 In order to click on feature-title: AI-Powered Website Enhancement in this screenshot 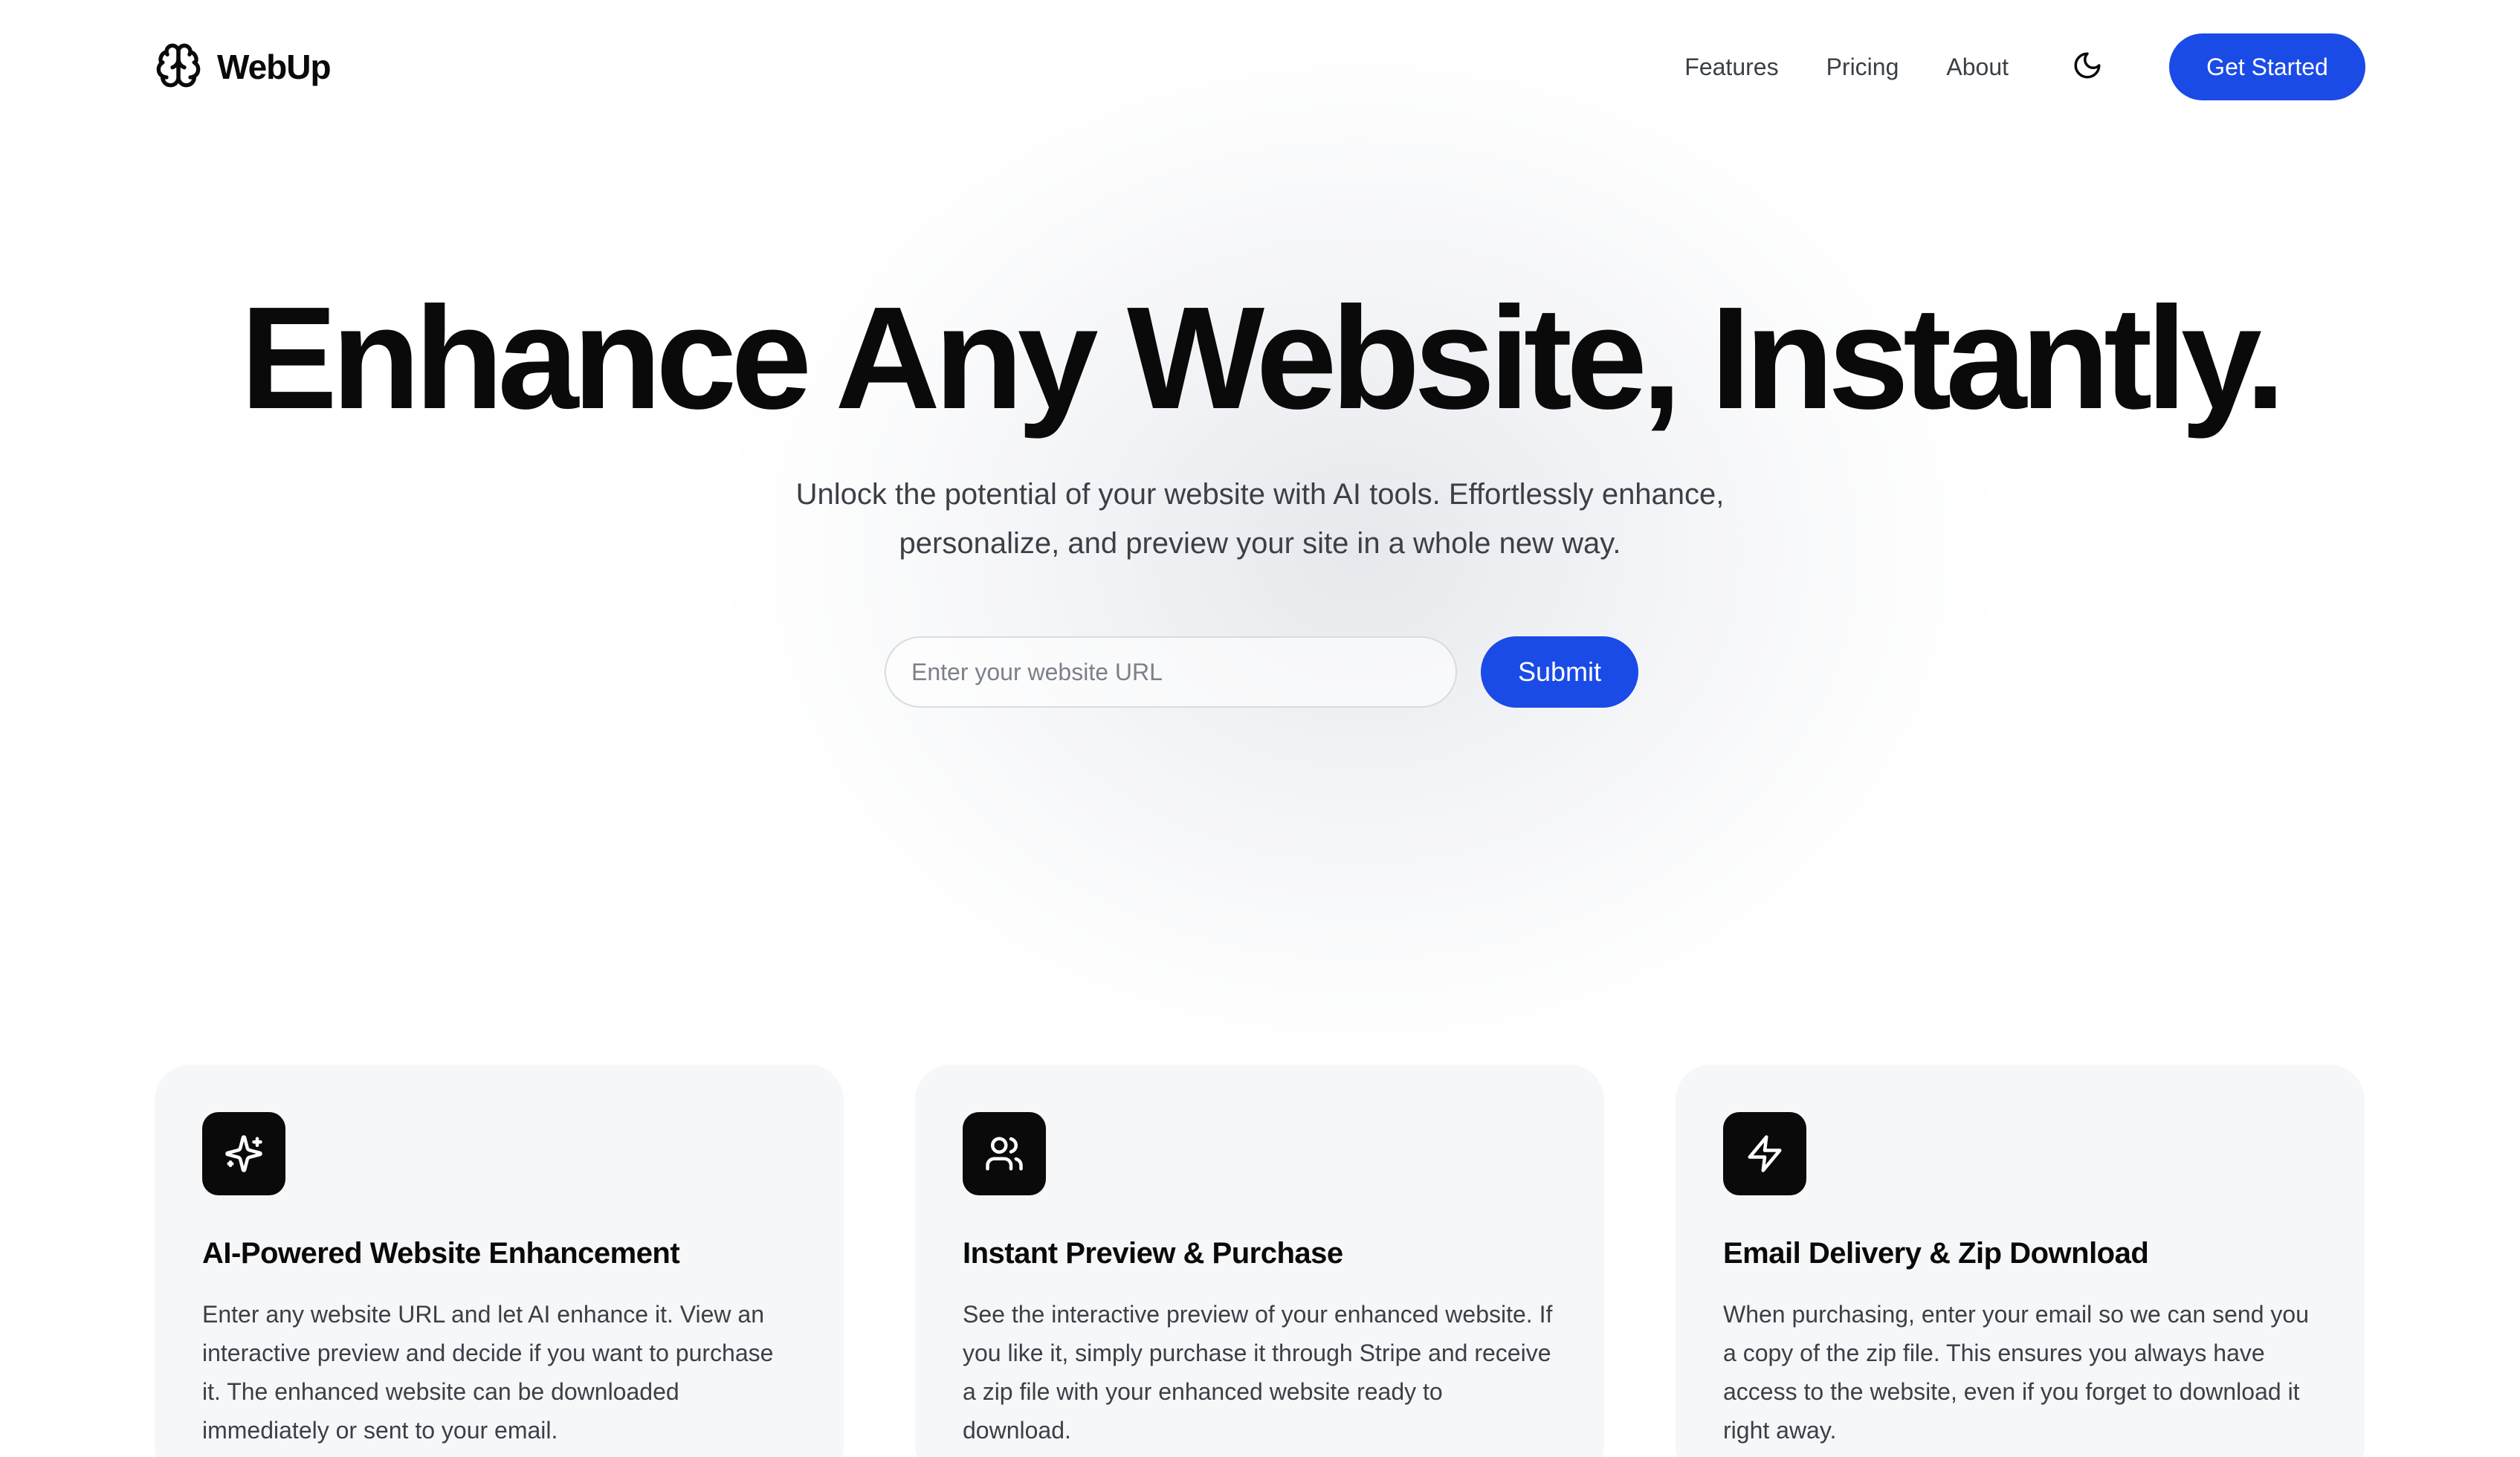, I will do `click(441, 1253)`.